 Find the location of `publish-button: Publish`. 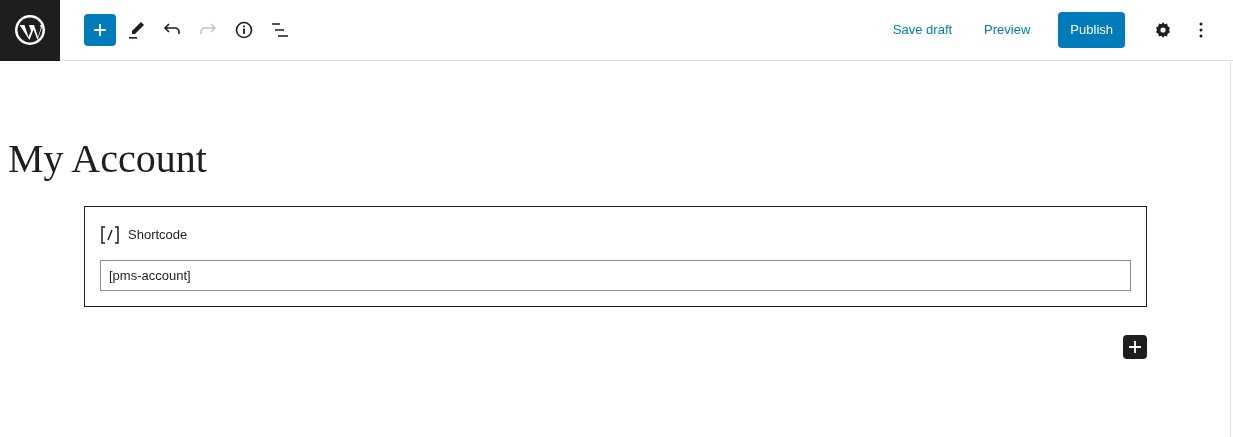

publish-button: Publish is located at coordinates (1091, 30).